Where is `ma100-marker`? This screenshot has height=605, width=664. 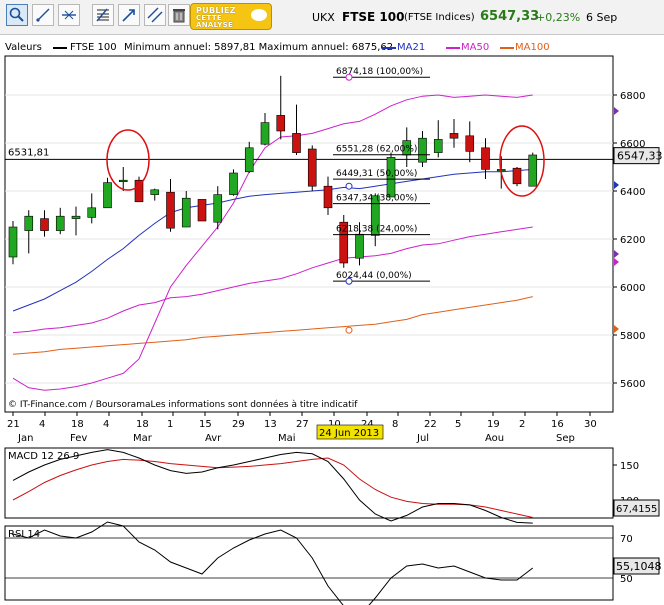
ma100-marker is located at coordinates (349, 330).